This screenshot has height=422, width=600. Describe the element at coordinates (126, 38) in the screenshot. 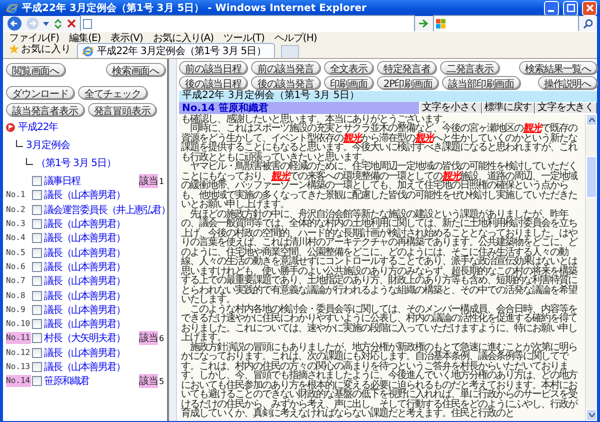

I see `menu-item: 表示(V)` at that location.